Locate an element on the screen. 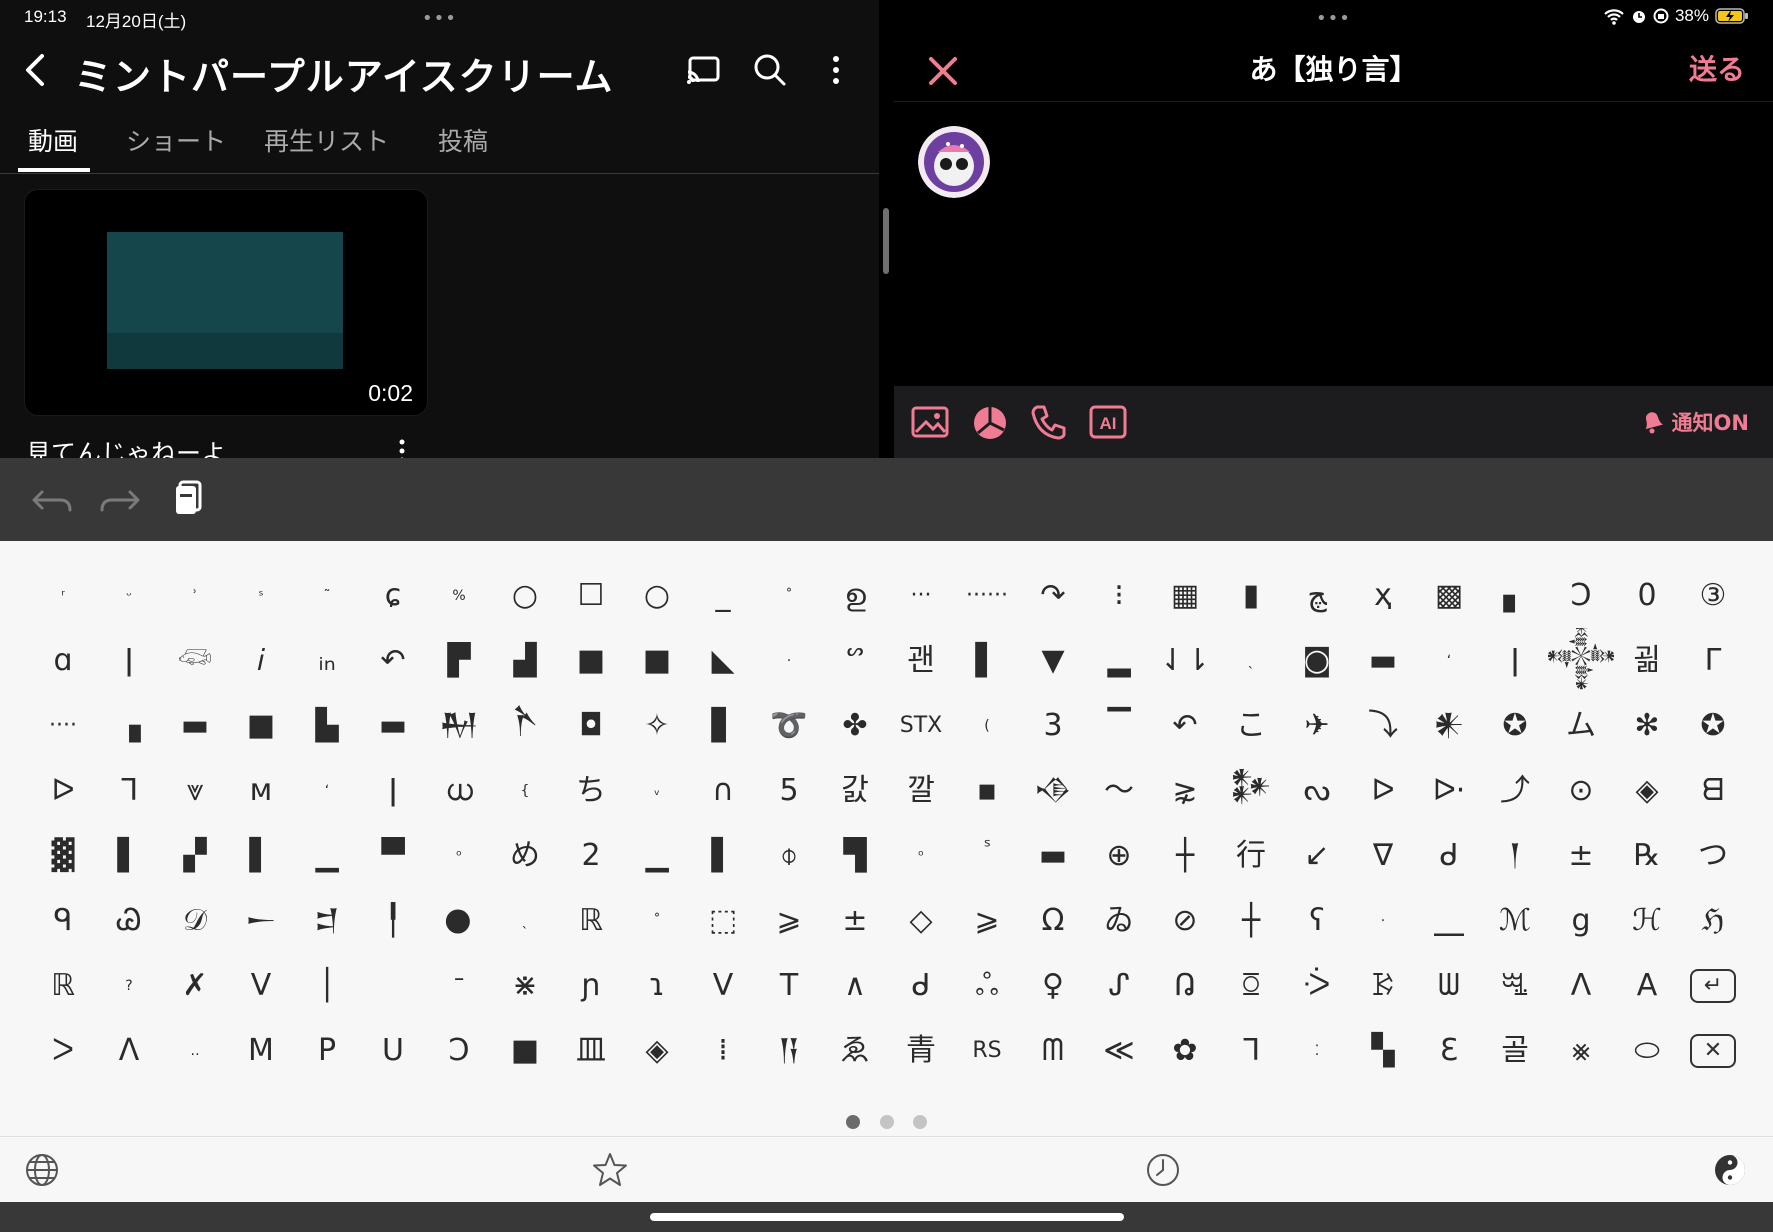 The width and height of the screenshot is (1773, 1232). tab-playlists: 再生リスト is located at coordinates (326, 140).